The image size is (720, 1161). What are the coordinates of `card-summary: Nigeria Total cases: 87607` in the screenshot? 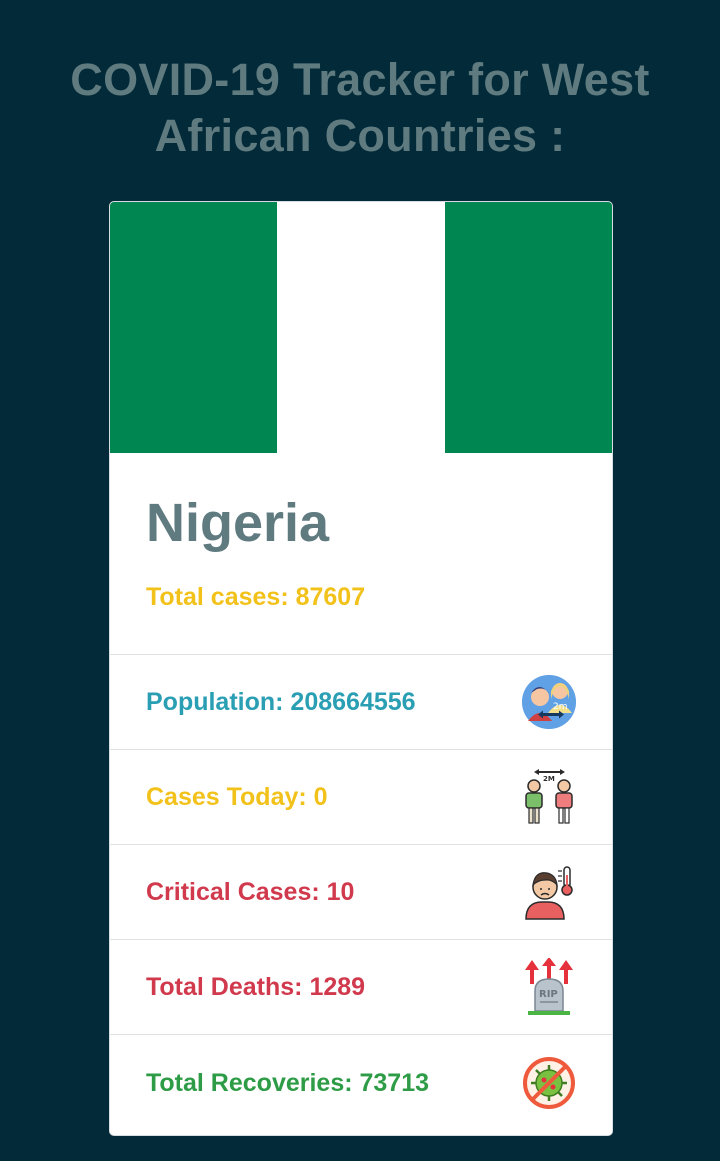 It's located at (361, 554).